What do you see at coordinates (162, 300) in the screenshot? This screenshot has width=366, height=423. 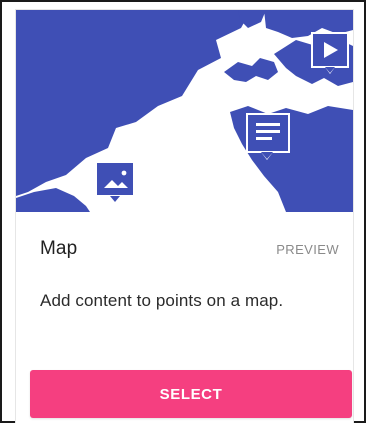 I see `card-description: Add content to points on a map.` at bounding box center [162, 300].